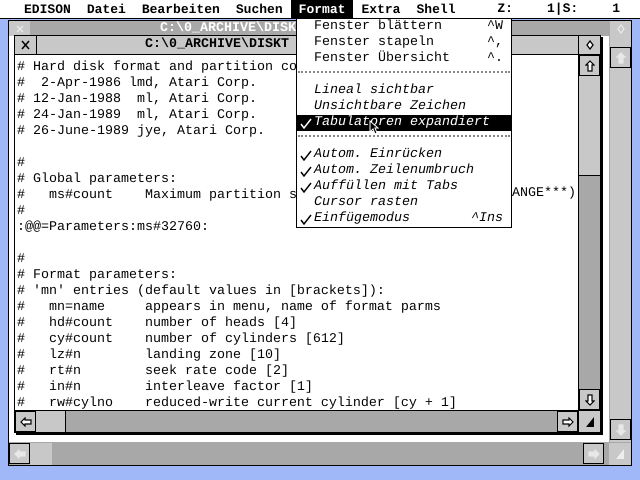  Describe the element at coordinates (322, 9) in the screenshot. I see `menu-title: Format` at that location.